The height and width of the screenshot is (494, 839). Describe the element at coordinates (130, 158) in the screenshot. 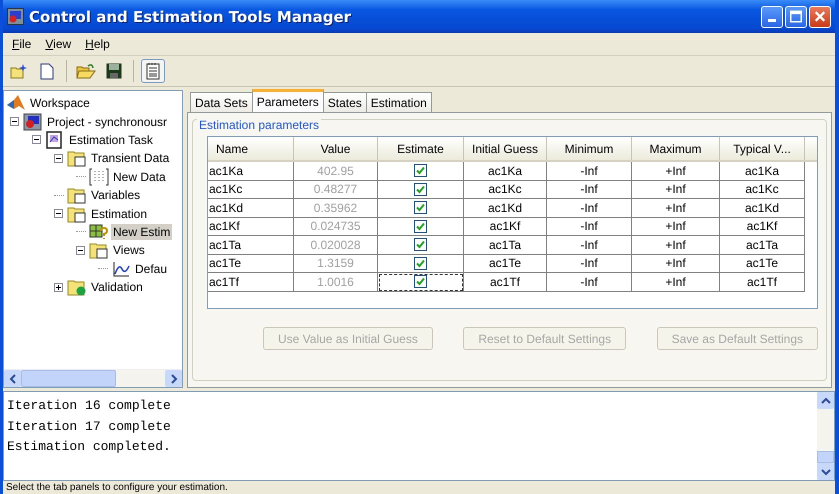

I see `tree-item: Transient Data` at that location.